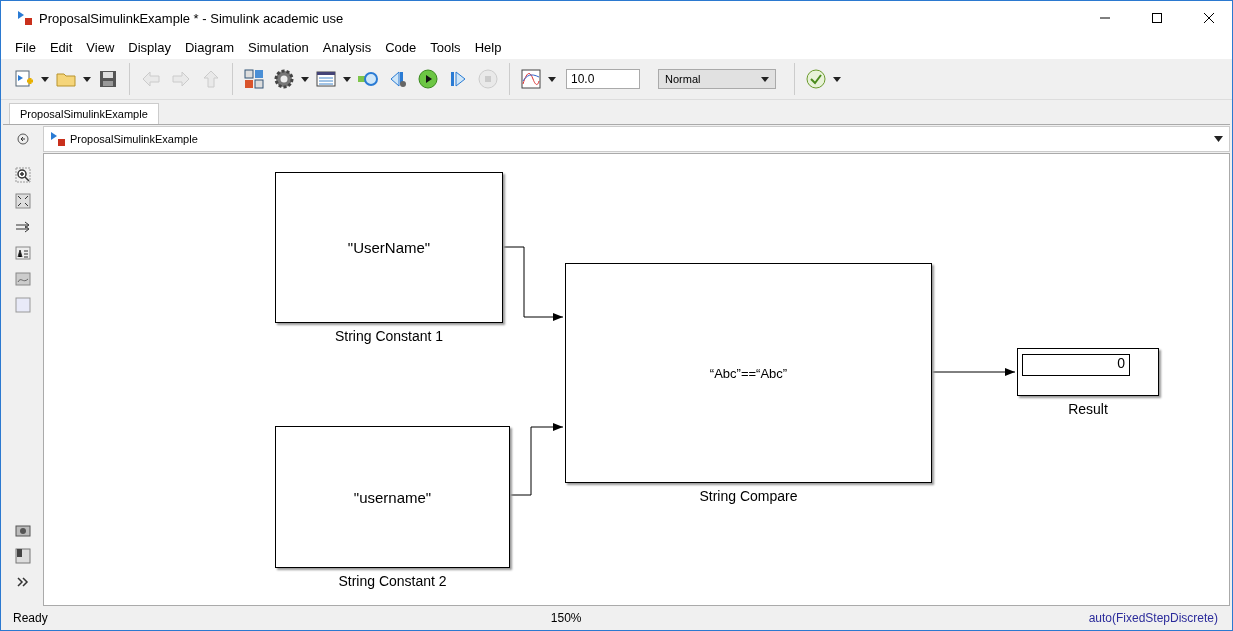  I want to click on menu-item: Analysis, so click(348, 47).